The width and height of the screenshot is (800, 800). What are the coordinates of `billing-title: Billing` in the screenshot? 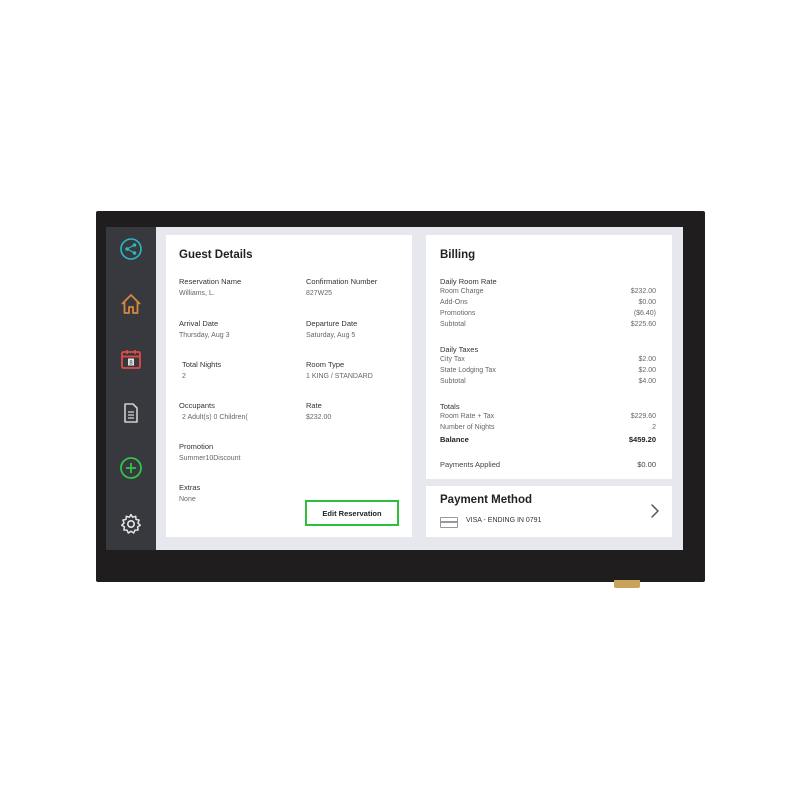 It's located at (458, 255).